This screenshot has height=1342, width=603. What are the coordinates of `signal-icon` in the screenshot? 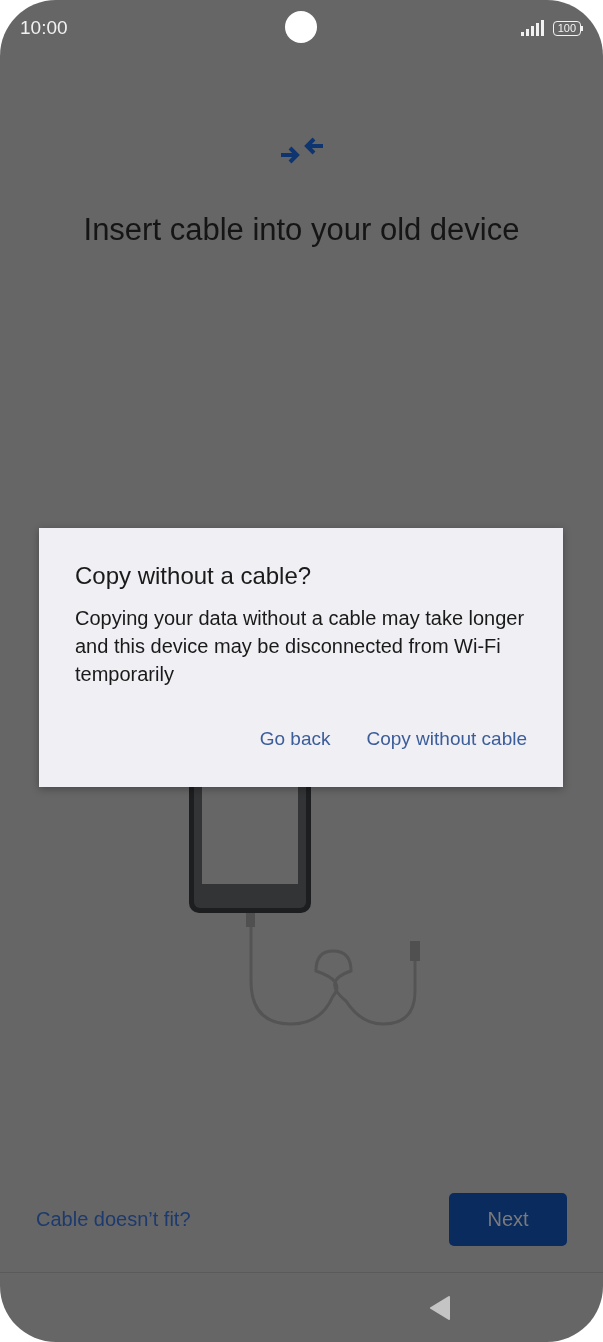 It's located at (533, 28).